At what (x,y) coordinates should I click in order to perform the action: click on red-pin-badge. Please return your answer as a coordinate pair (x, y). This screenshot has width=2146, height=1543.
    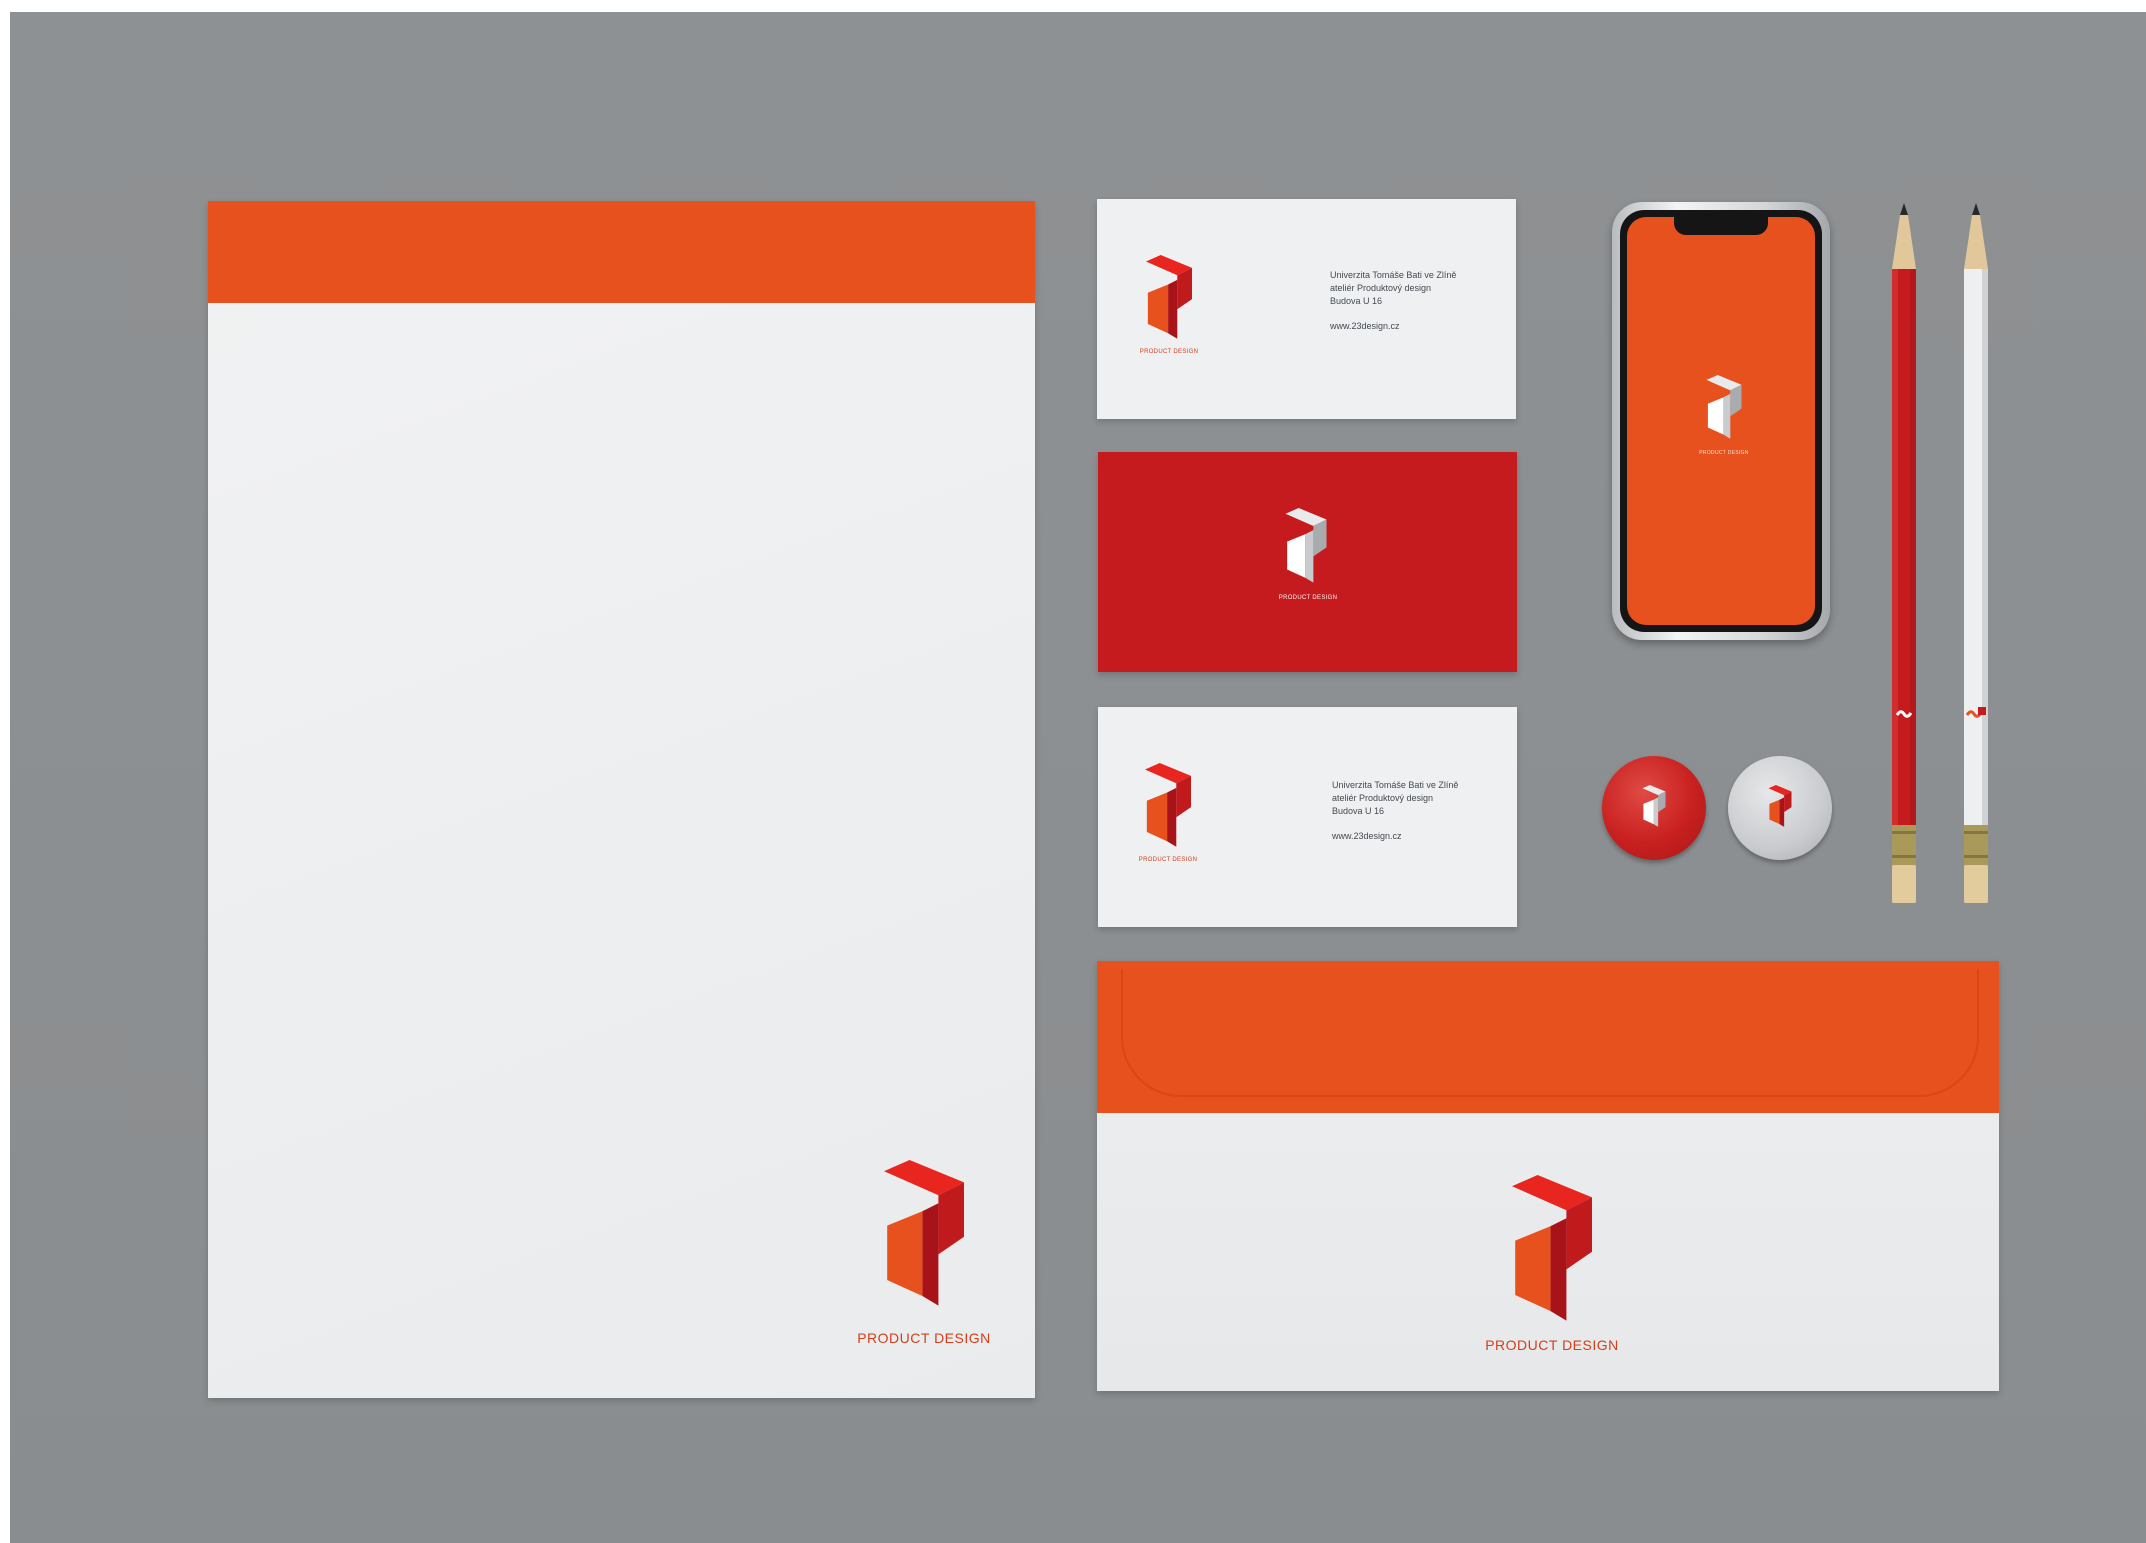
    Looking at the image, I should click on (1654, 808).